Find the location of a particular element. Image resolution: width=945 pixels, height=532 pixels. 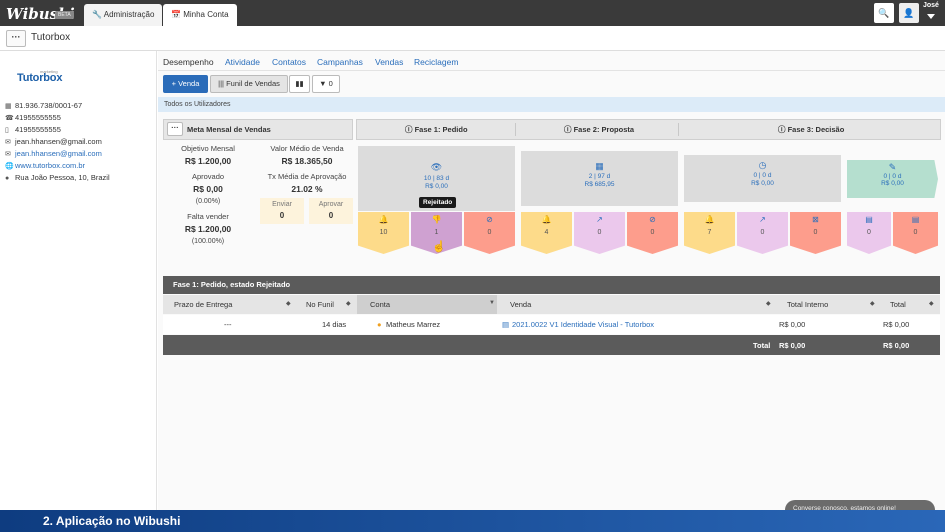

meta-header: ··· Meta Mensal de Vendas is located at coordinates (258, 129).